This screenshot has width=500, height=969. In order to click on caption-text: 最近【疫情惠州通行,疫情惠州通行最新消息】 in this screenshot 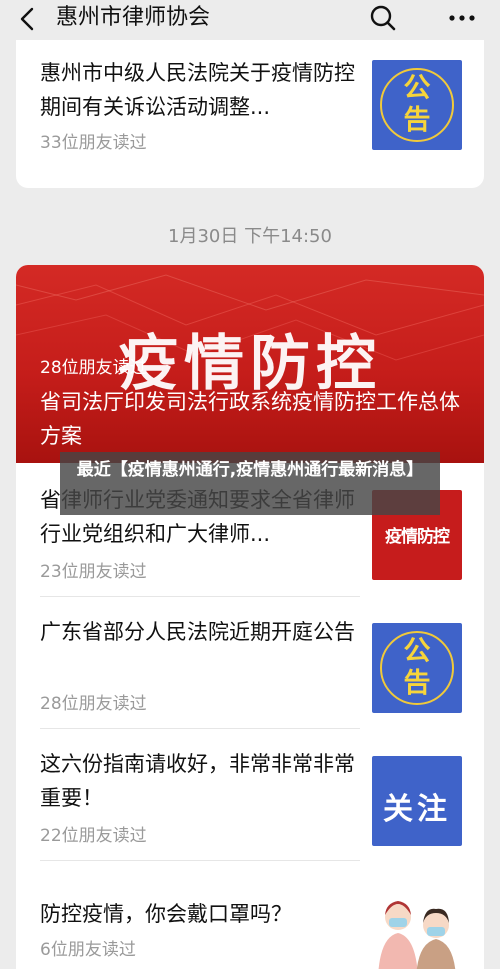, I will do `click(250, 470)`.